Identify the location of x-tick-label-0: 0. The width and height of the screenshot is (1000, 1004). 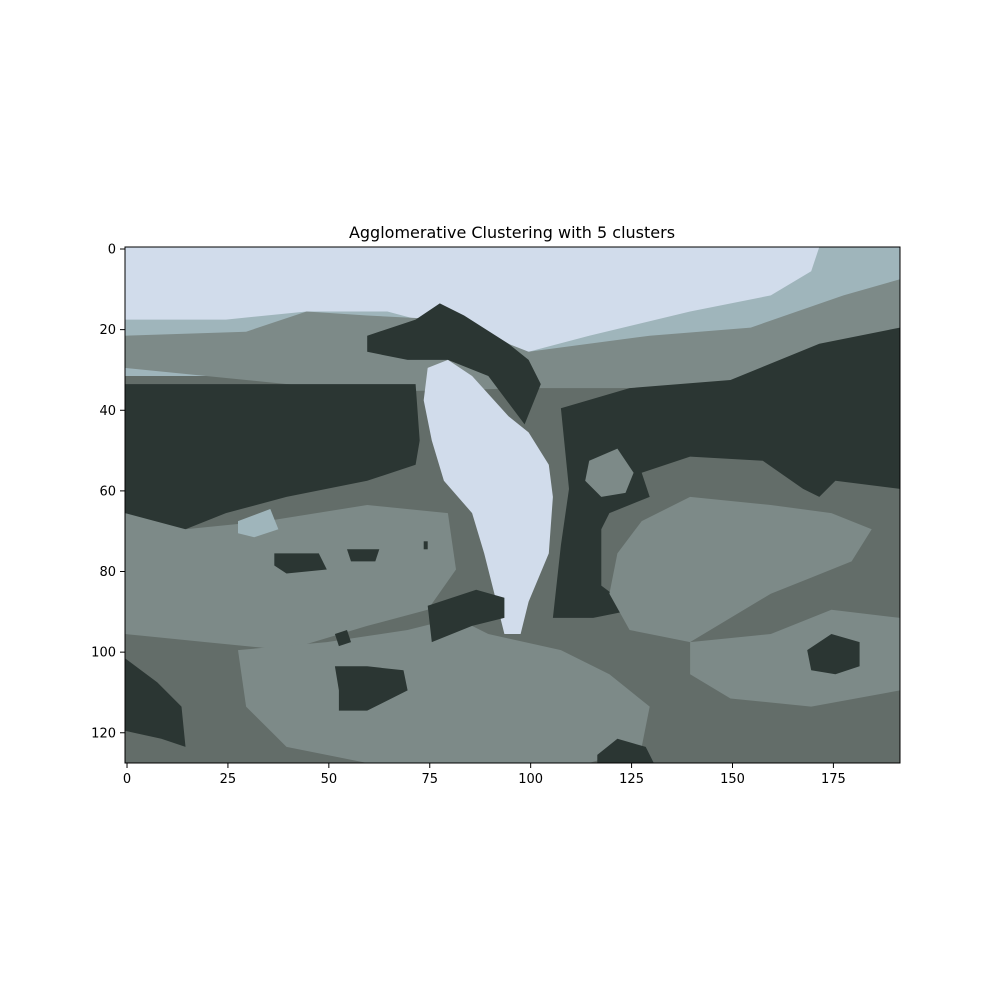
(127, 779).